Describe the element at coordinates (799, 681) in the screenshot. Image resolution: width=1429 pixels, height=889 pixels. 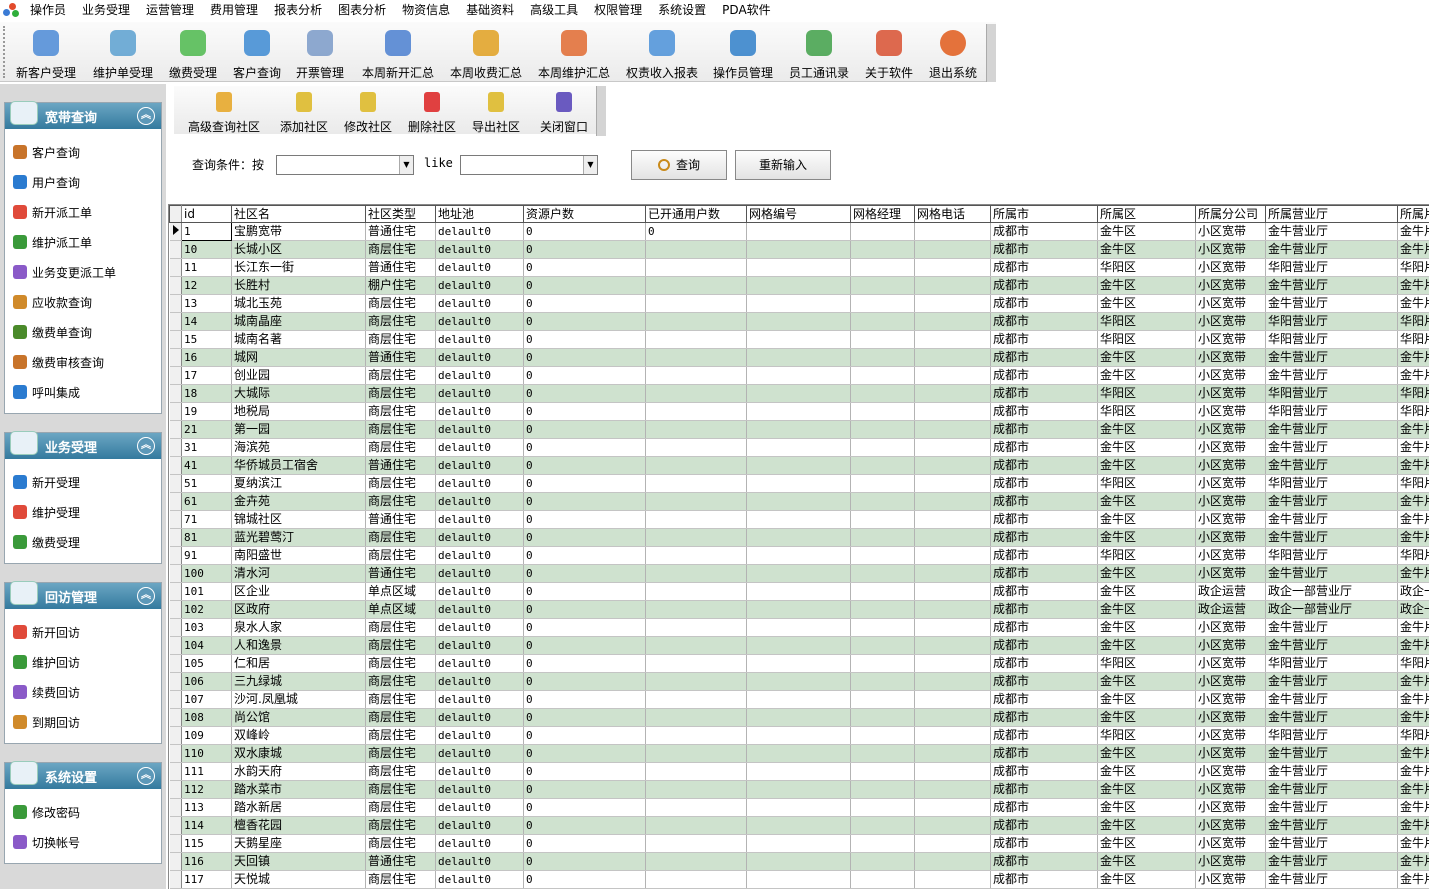
I see `table-row: 106三九绿城商层住宅delault00 成都市金牛区小区宽带金牛营业厅金牛片` at that location.